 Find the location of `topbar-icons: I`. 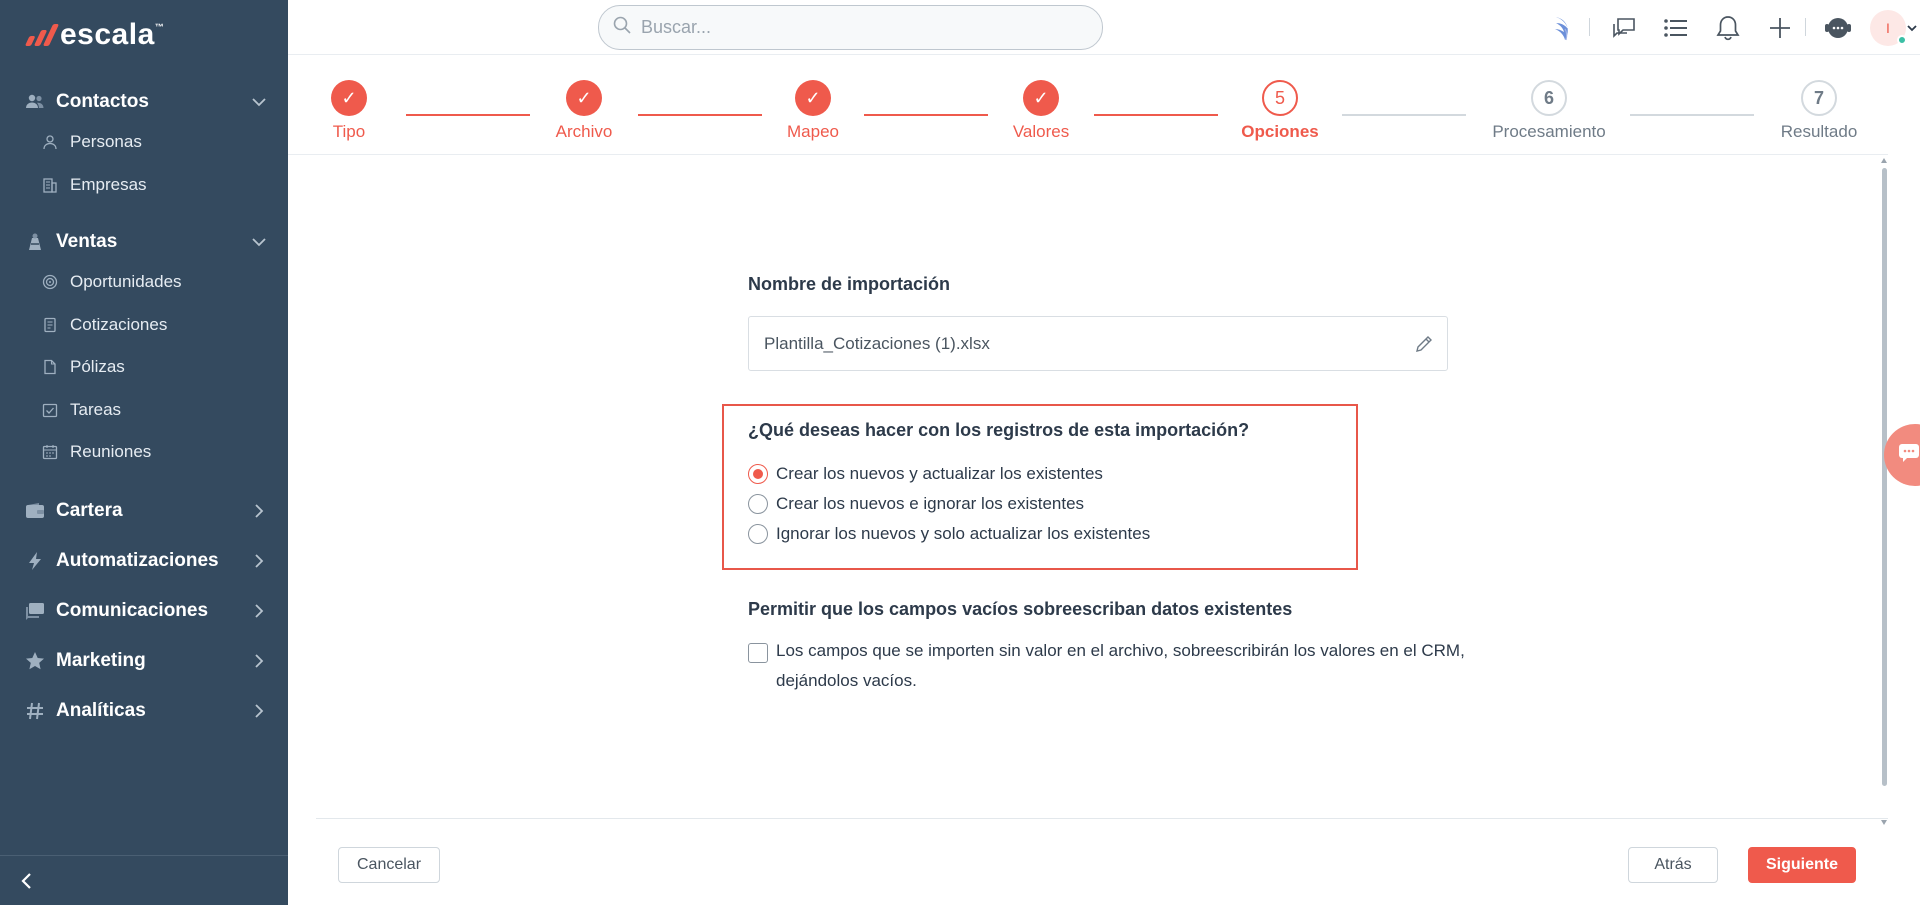

topbar-icons: I is located at coordinates (1730, 27).